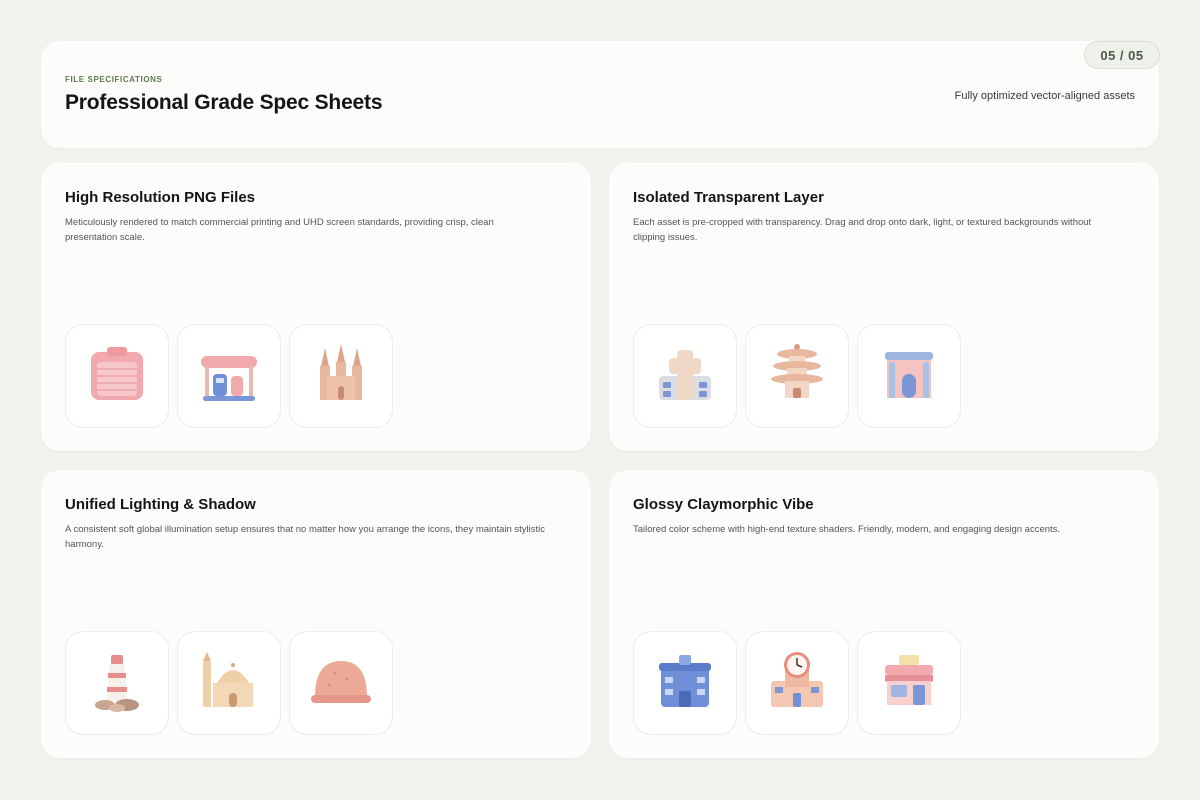 This screenshot has width=1200, height=800. I want to click on card-title: Glossy Claymorphic Vibe, so click(723, 504).